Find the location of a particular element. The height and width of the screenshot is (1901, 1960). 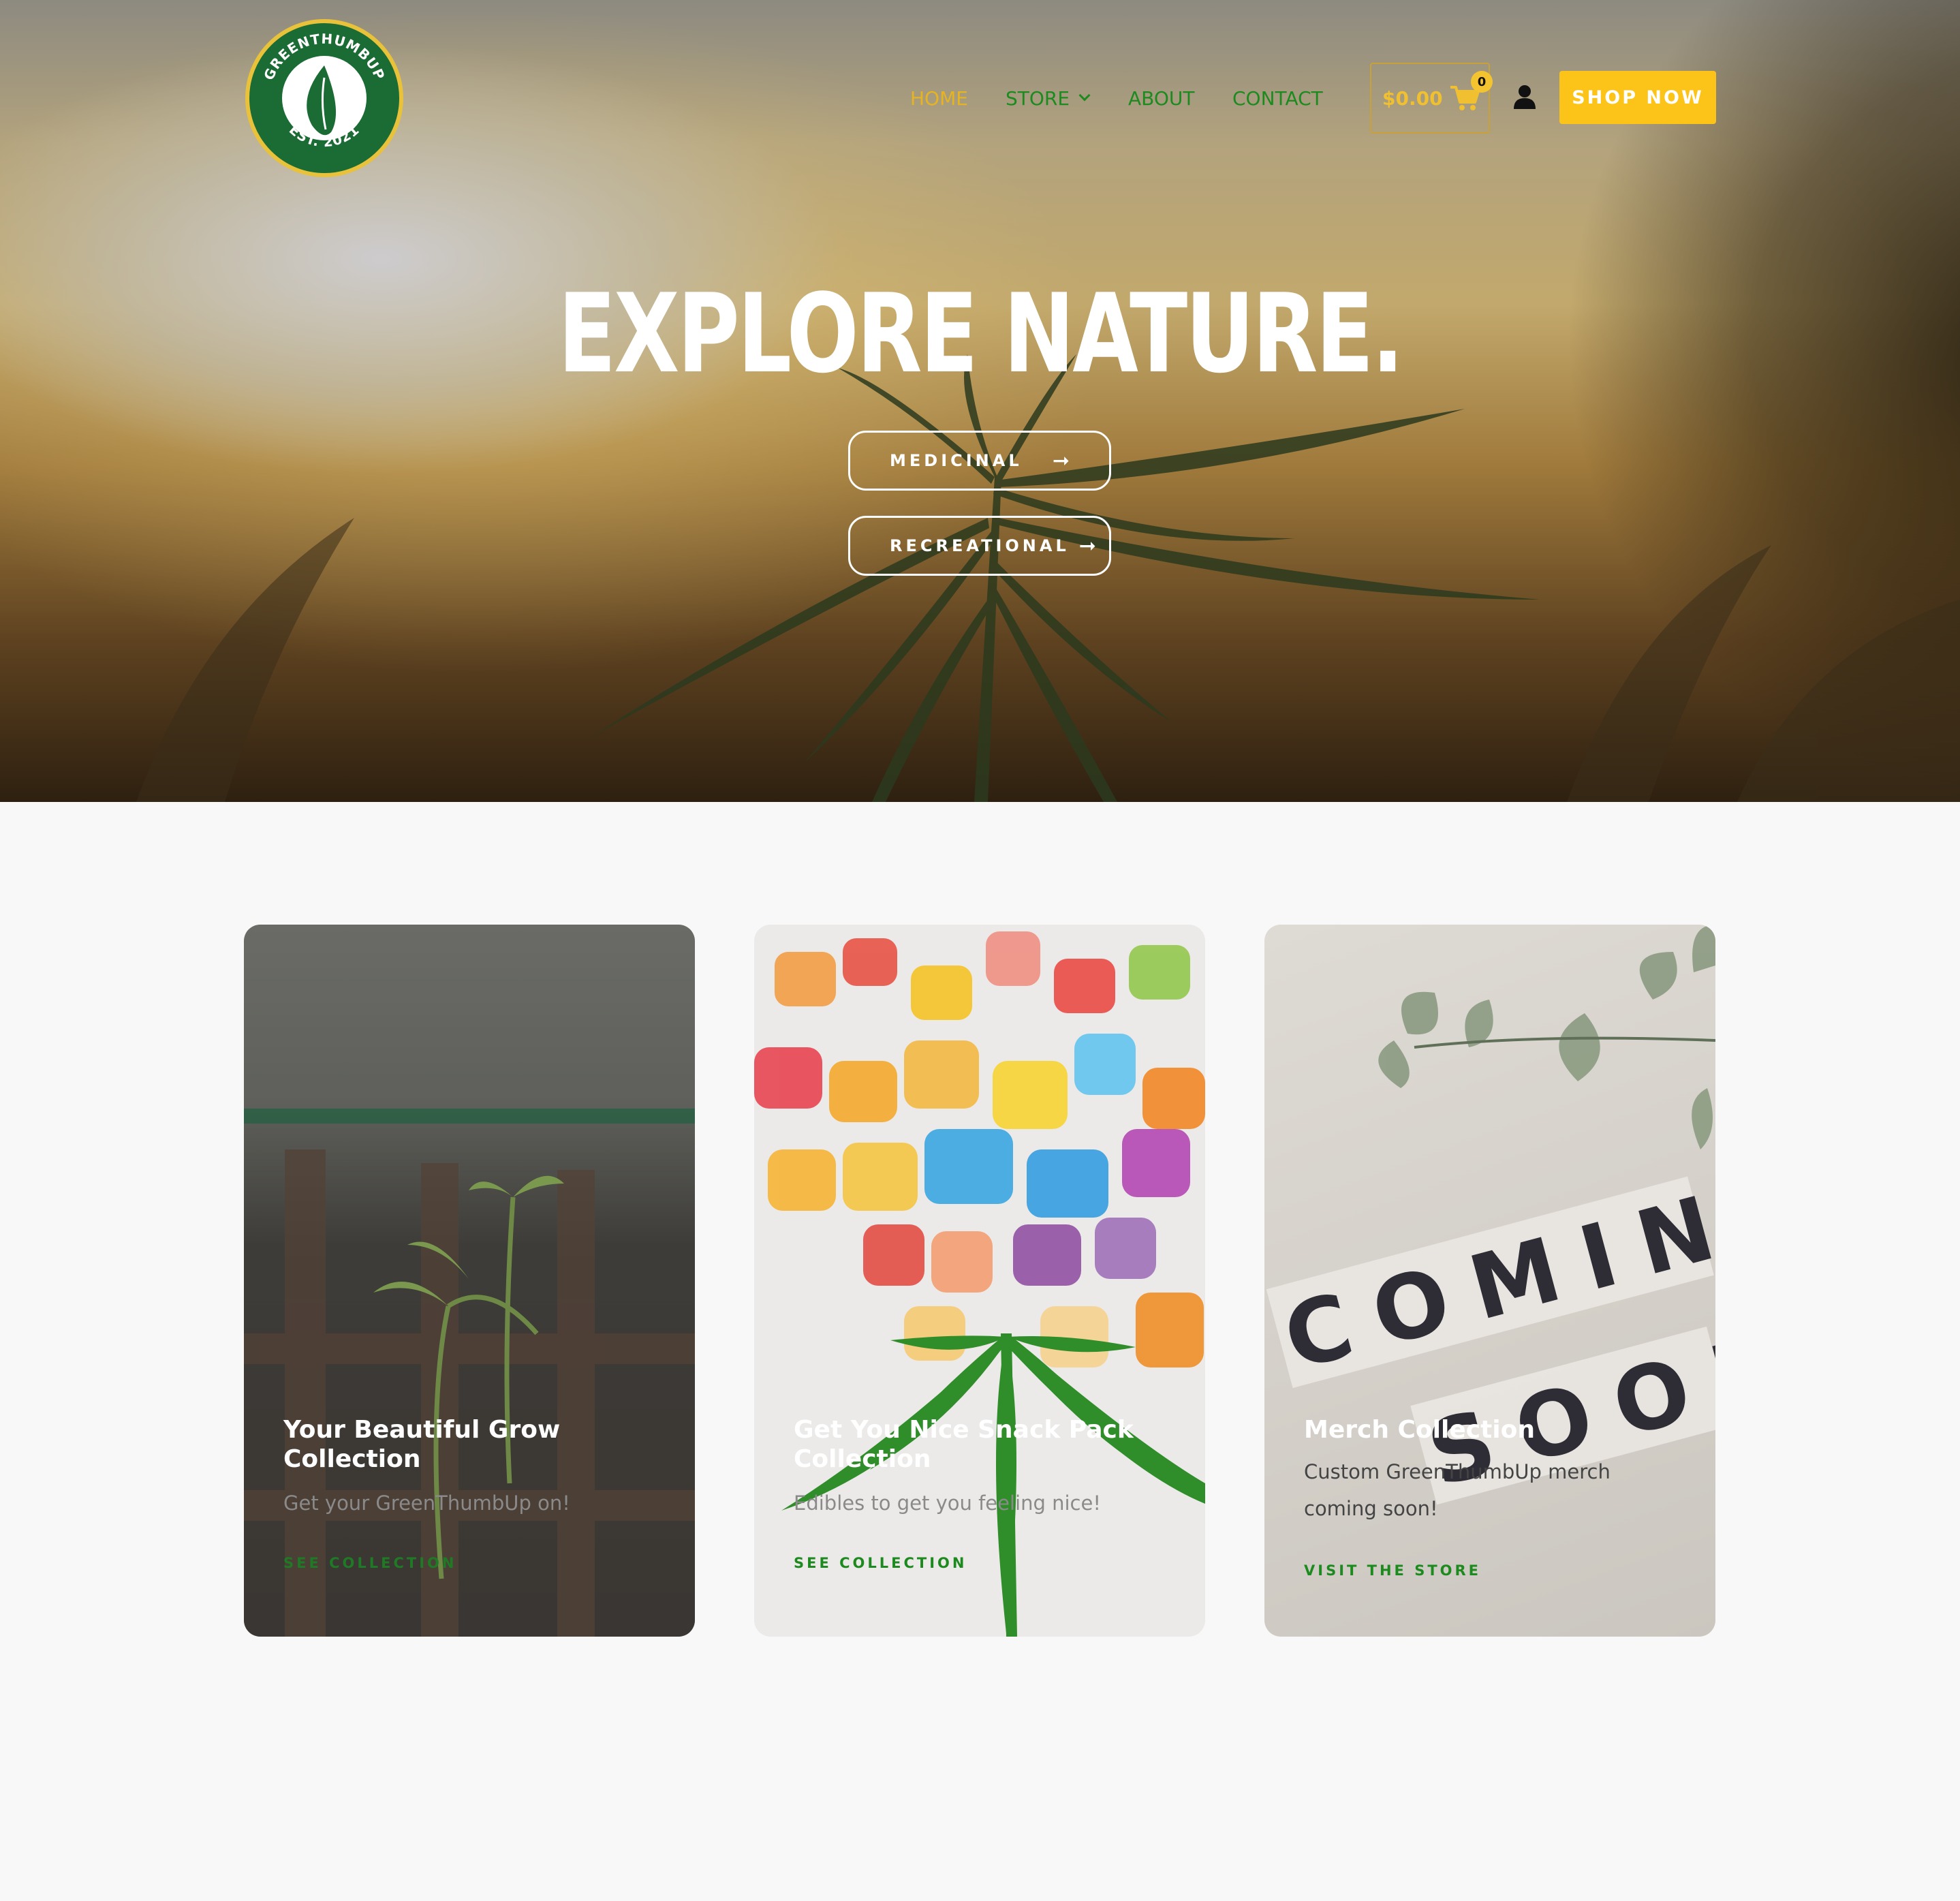

cart-count-badge: 0 is located at coordinates (1482, 82).